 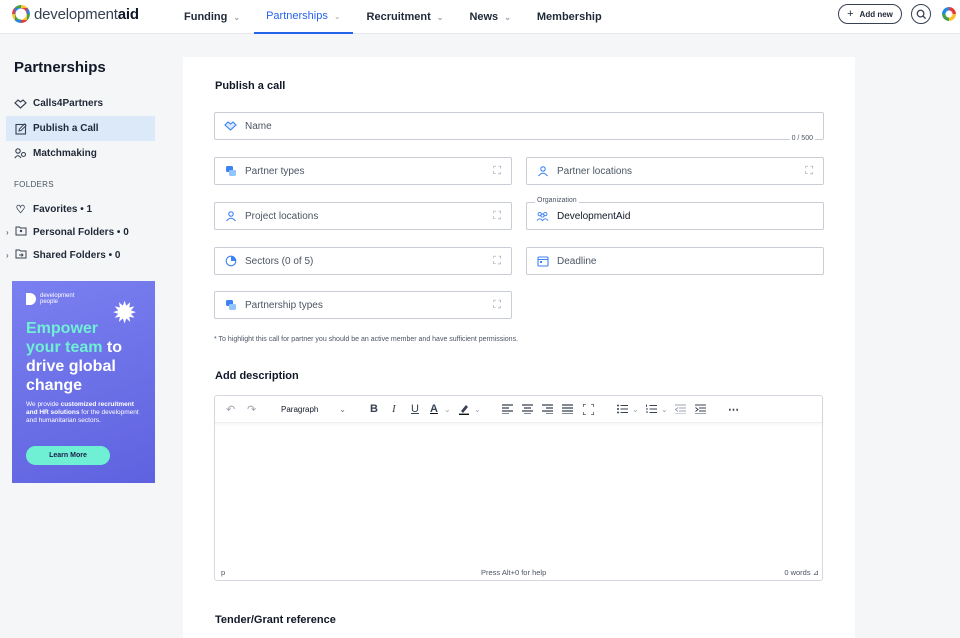 I want to click on bullet-list-icon, so click(x=622, y=409).